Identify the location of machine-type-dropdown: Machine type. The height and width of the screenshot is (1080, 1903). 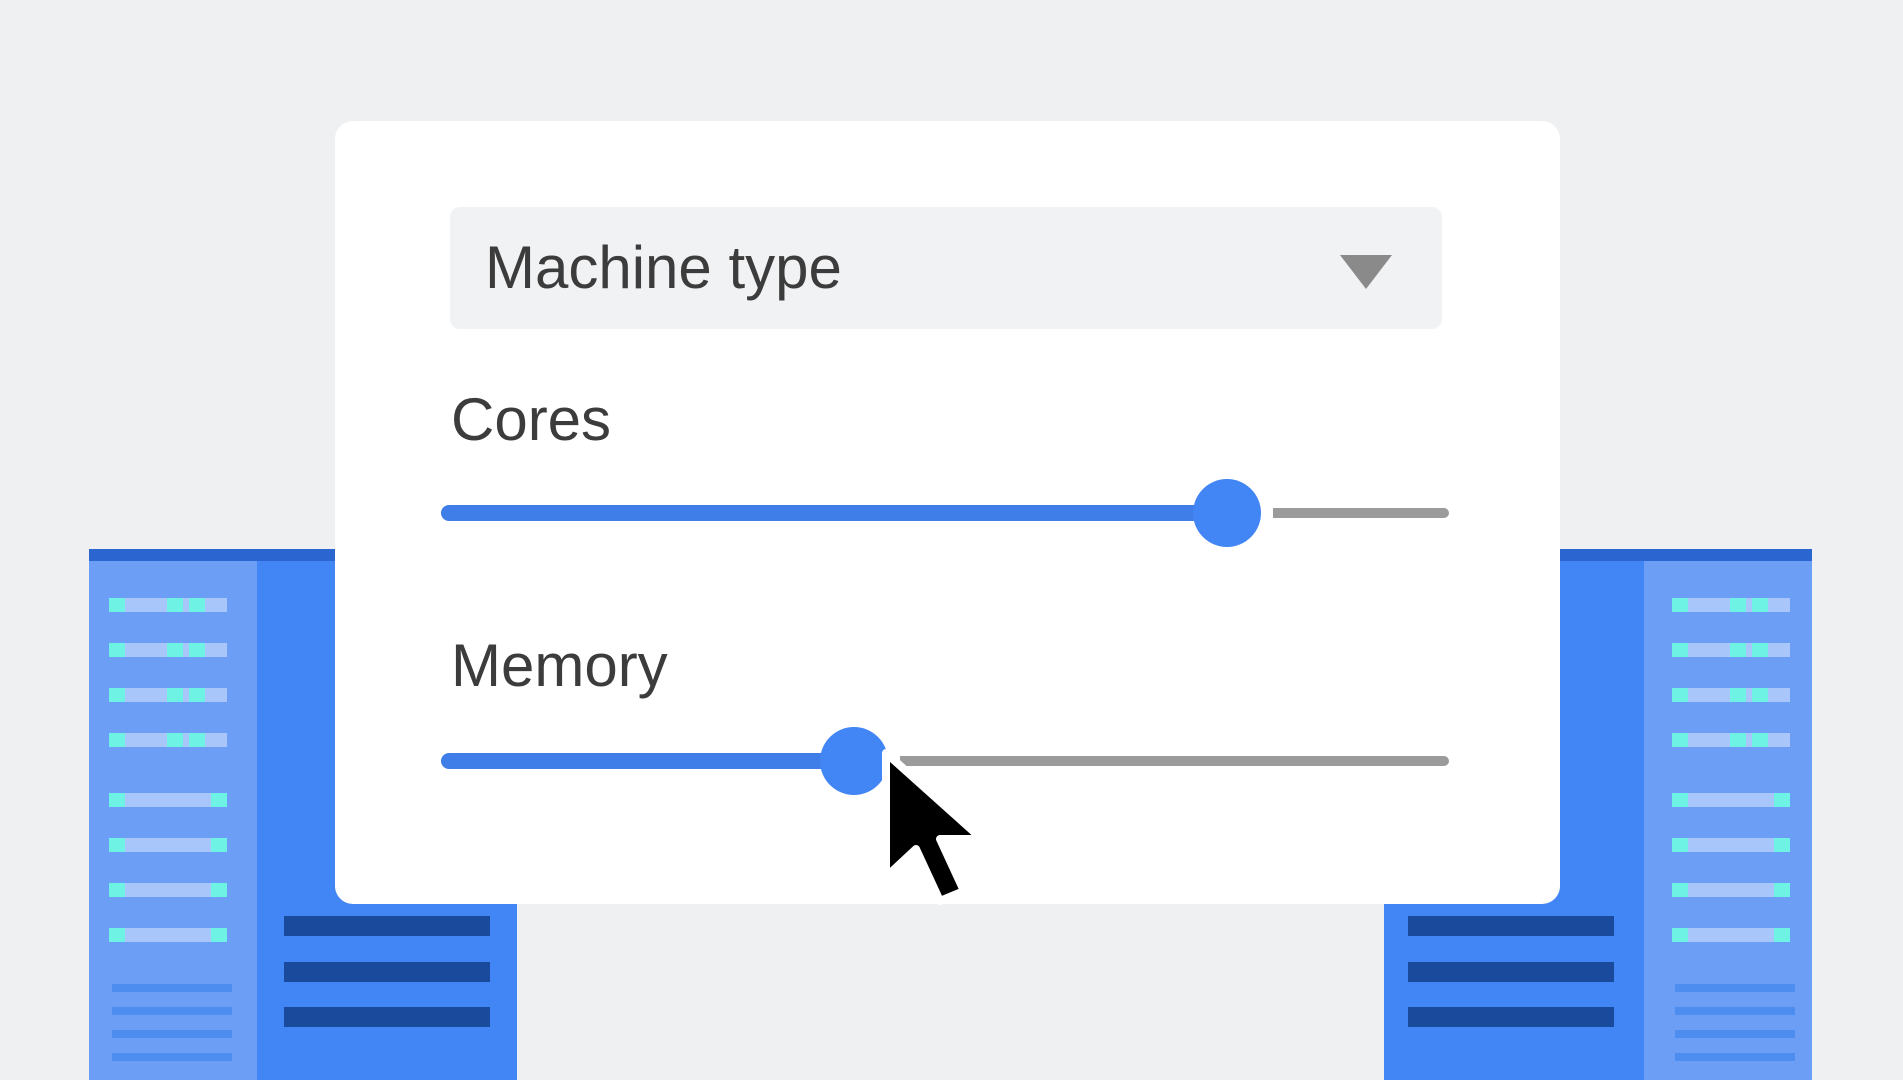
(946, 268).